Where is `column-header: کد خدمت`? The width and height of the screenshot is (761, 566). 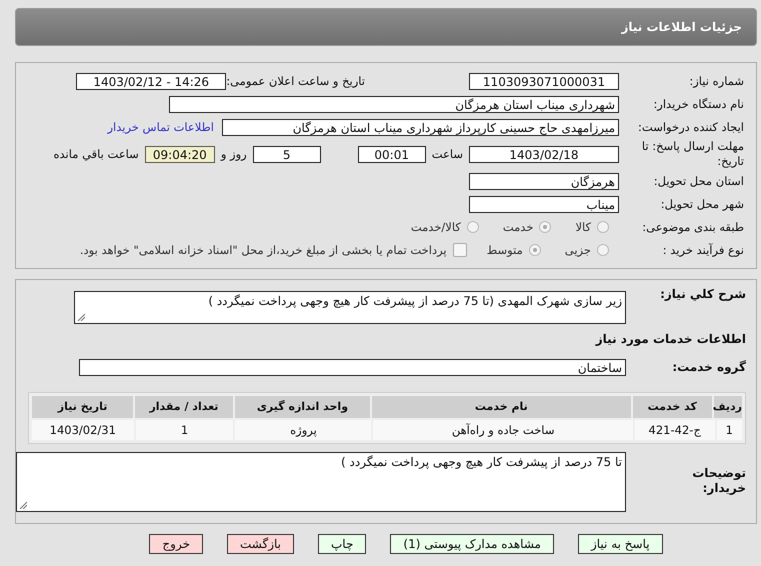
column-header: کد خدمت is located at coordinates (672, 407).